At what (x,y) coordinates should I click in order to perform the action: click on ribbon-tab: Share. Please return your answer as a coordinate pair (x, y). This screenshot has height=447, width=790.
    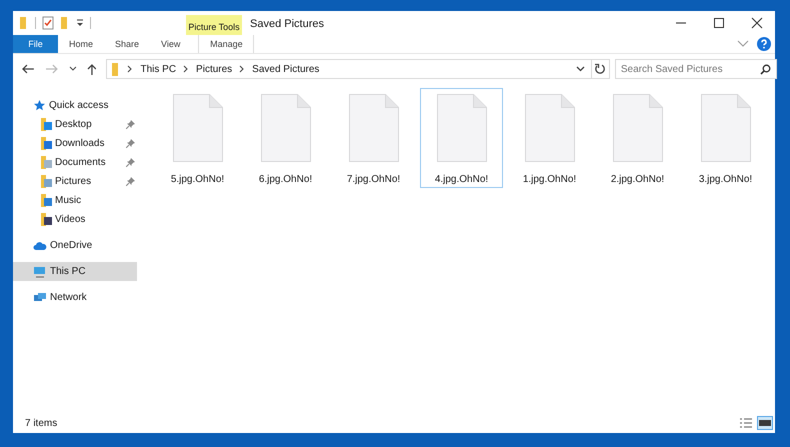
    Looking at the image, I should click on (127, 44).